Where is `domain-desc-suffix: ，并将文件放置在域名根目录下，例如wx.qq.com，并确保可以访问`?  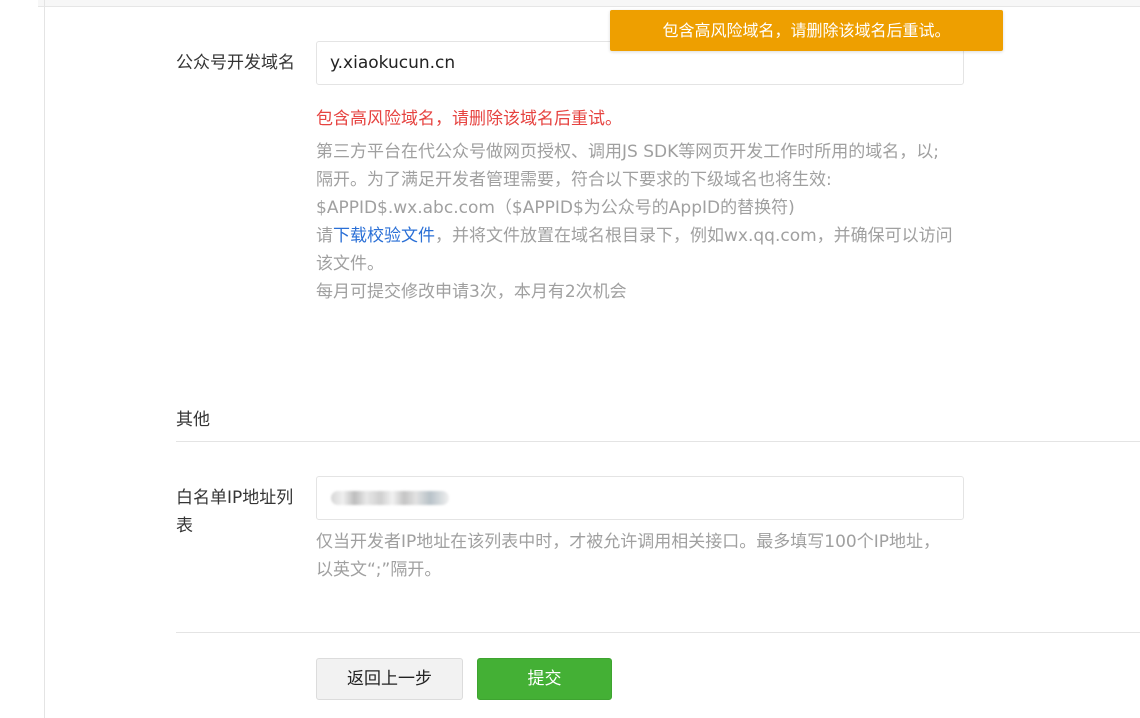
domain-desc-suffix: ，并将文件放置在域名根目录下，例如wx.qq.com，并确保可以访问 is located at coordinates (694, 236).